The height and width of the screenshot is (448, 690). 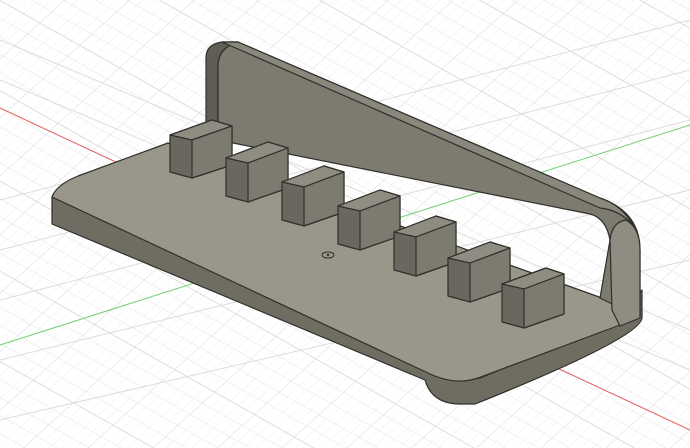 I want to click on backrest-end, so click(x=625, y=273).